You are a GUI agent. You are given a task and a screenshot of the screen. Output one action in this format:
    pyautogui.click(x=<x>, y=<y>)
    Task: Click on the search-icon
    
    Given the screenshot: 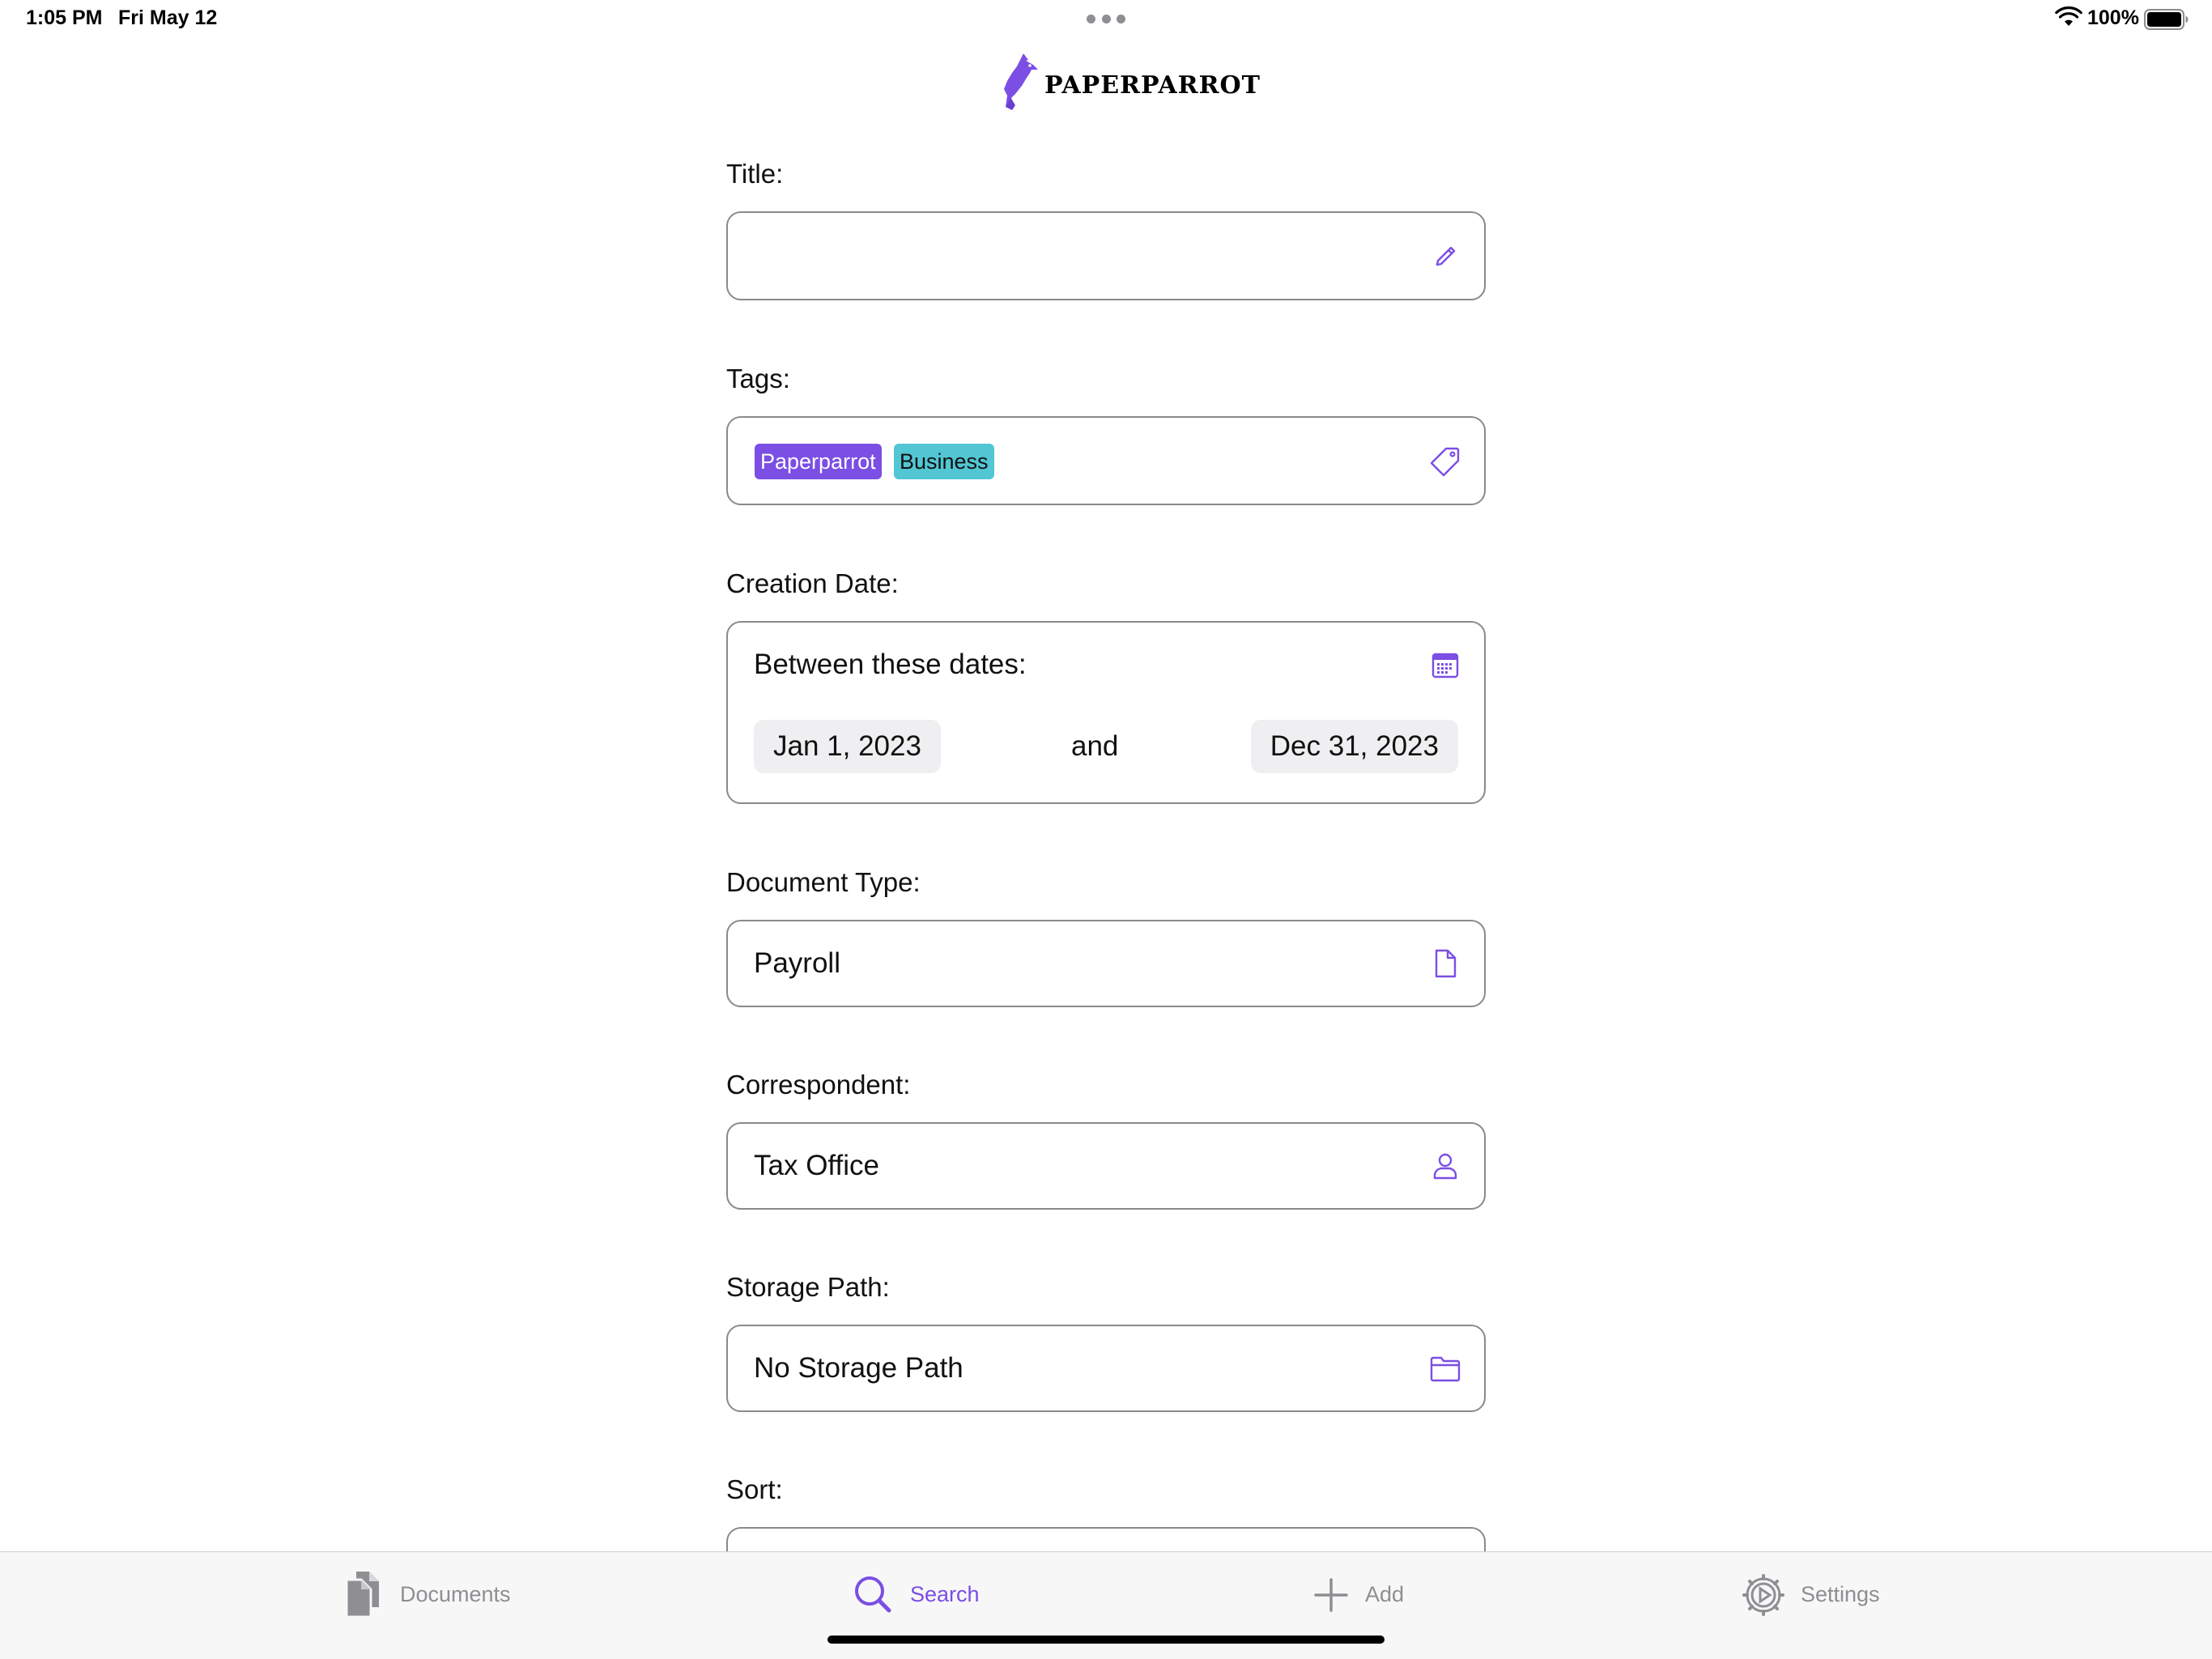 What is the action you would take?
    pyautogui.click(x=873, y=1595)
    